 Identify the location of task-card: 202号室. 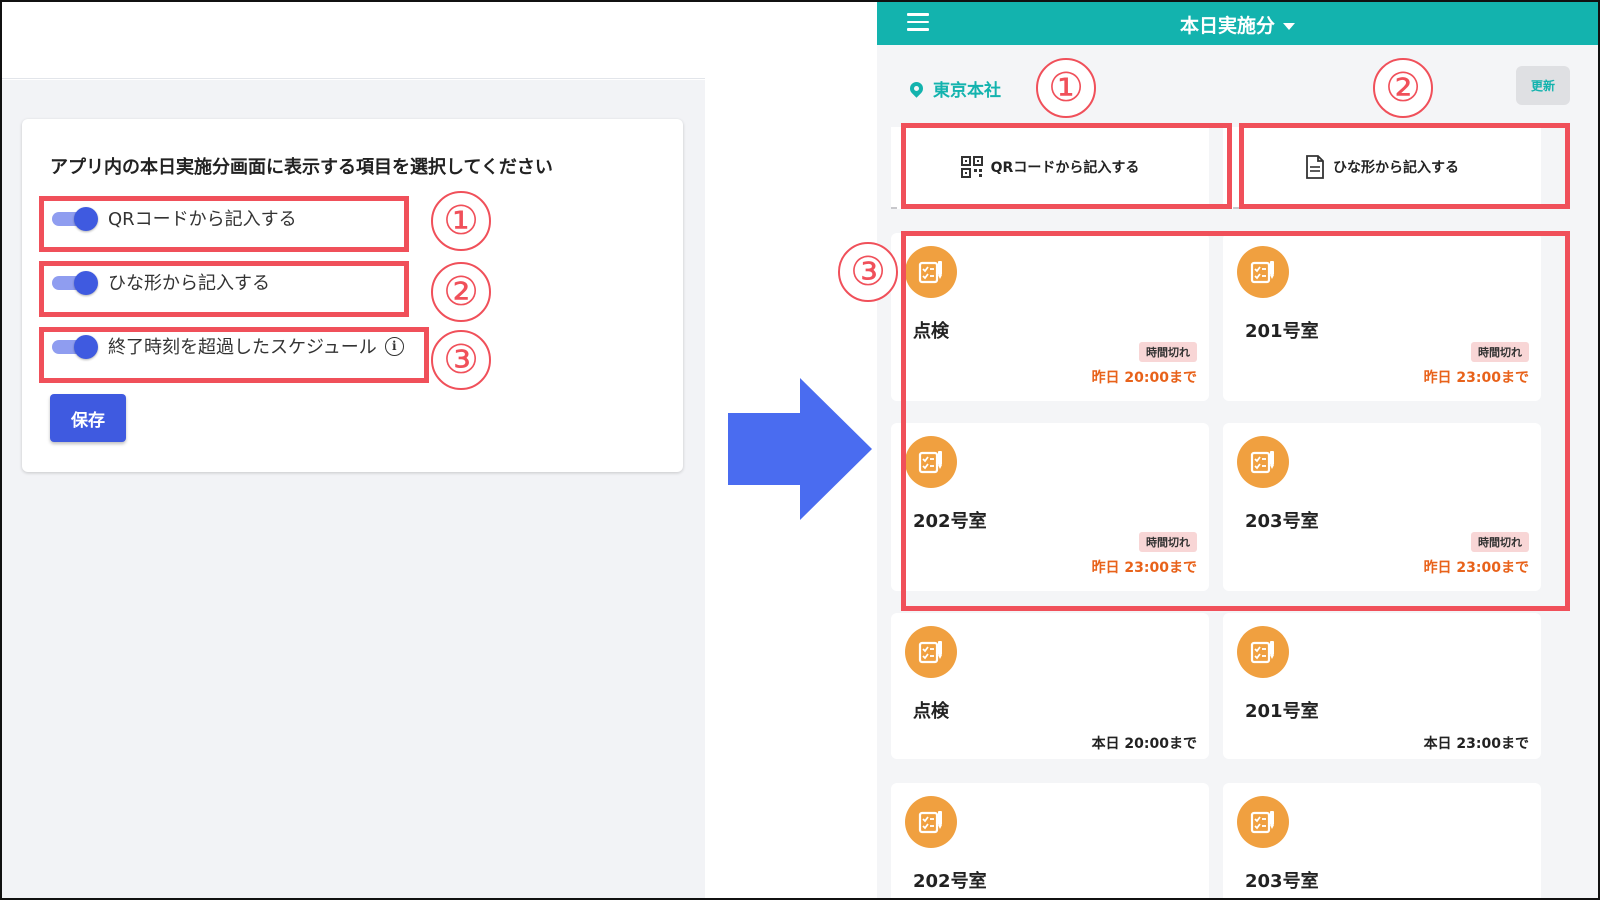
(1050, 840).